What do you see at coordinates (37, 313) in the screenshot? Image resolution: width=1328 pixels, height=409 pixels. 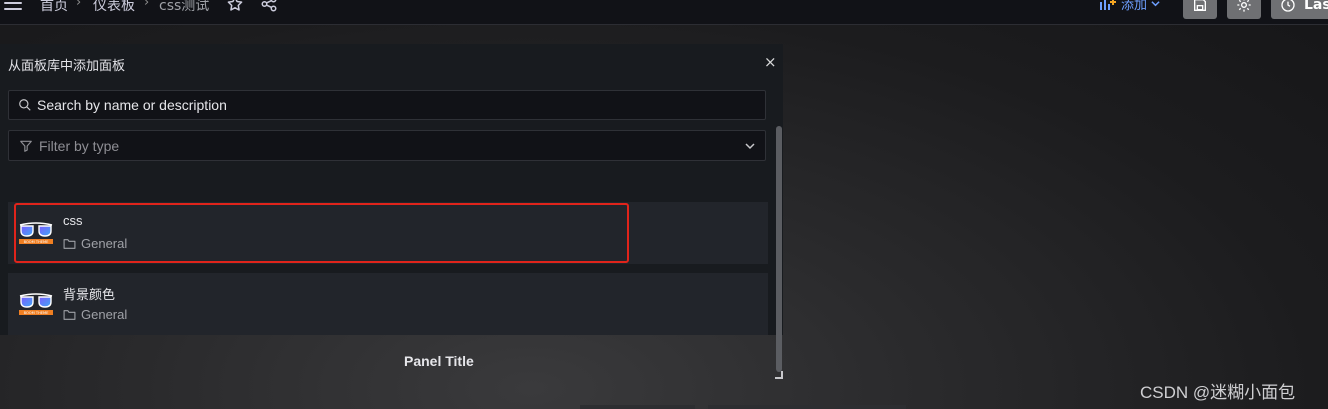 I see `thumb-banner-text: BOOM THEME` at bounding box center [37, 313].